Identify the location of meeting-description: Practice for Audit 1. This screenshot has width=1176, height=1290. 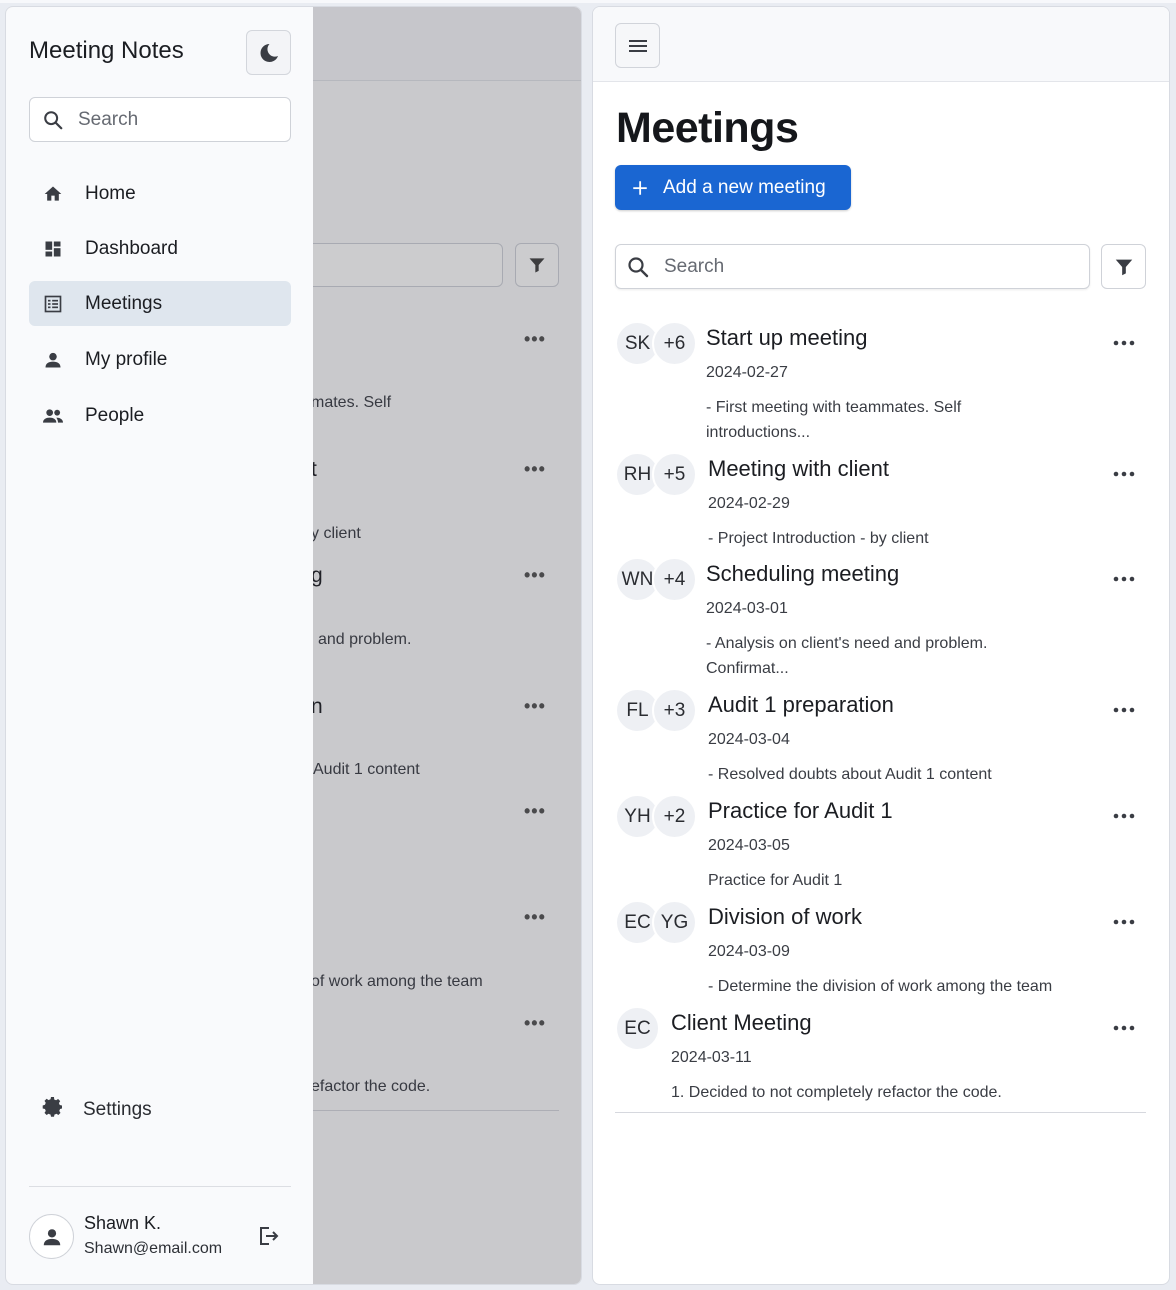
(775, 880).